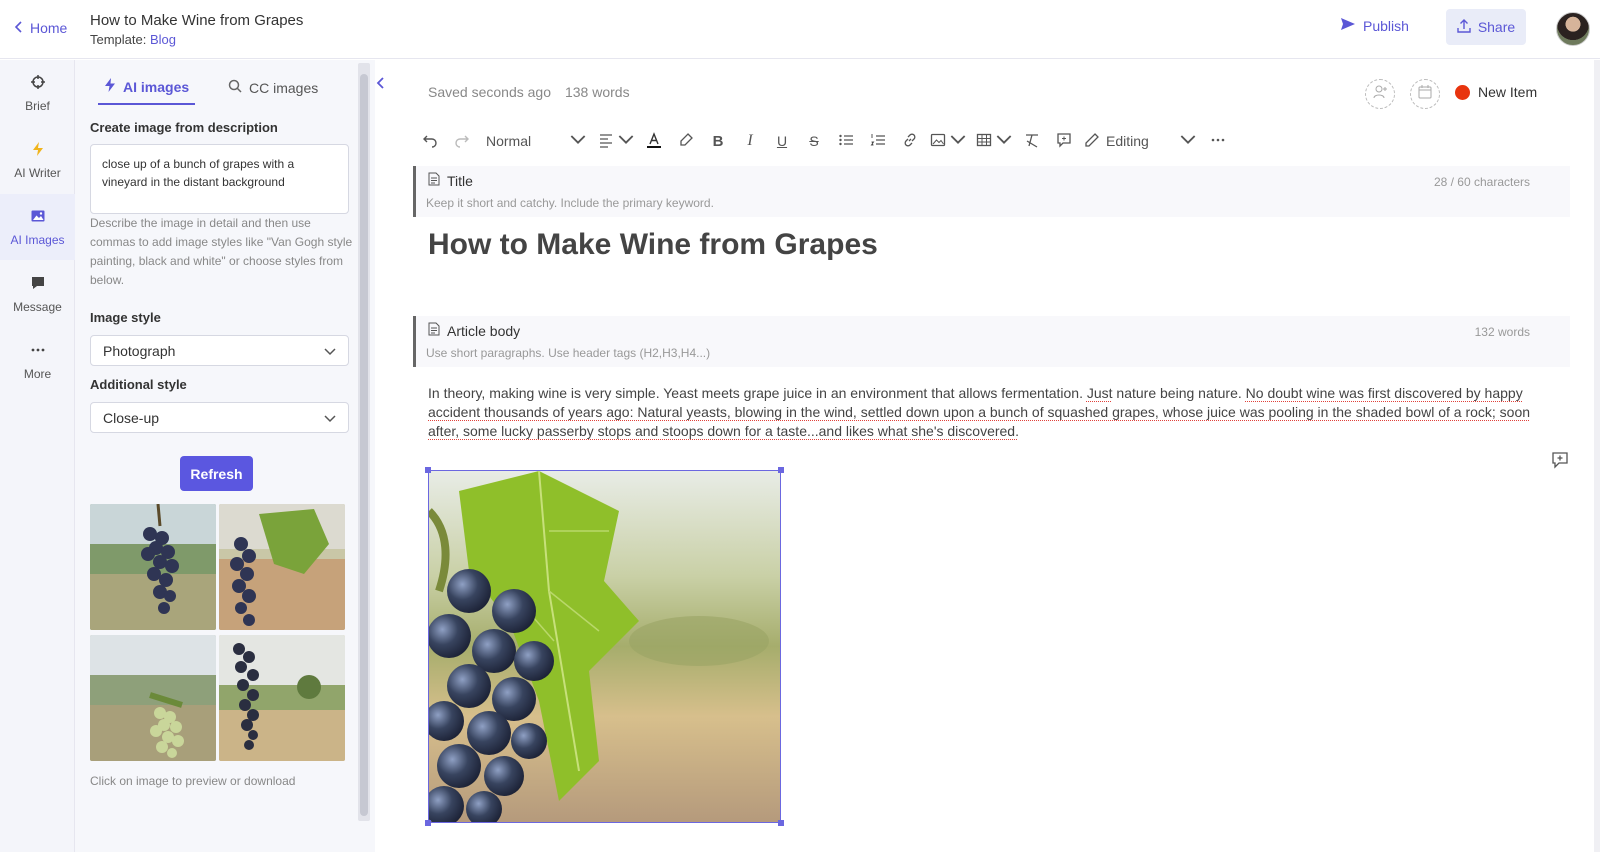 The image size is (1600, 852). Describe the element at coordinates (1127, 141) in the screenshot. I see `editing-mode-value: Editing` at that location.